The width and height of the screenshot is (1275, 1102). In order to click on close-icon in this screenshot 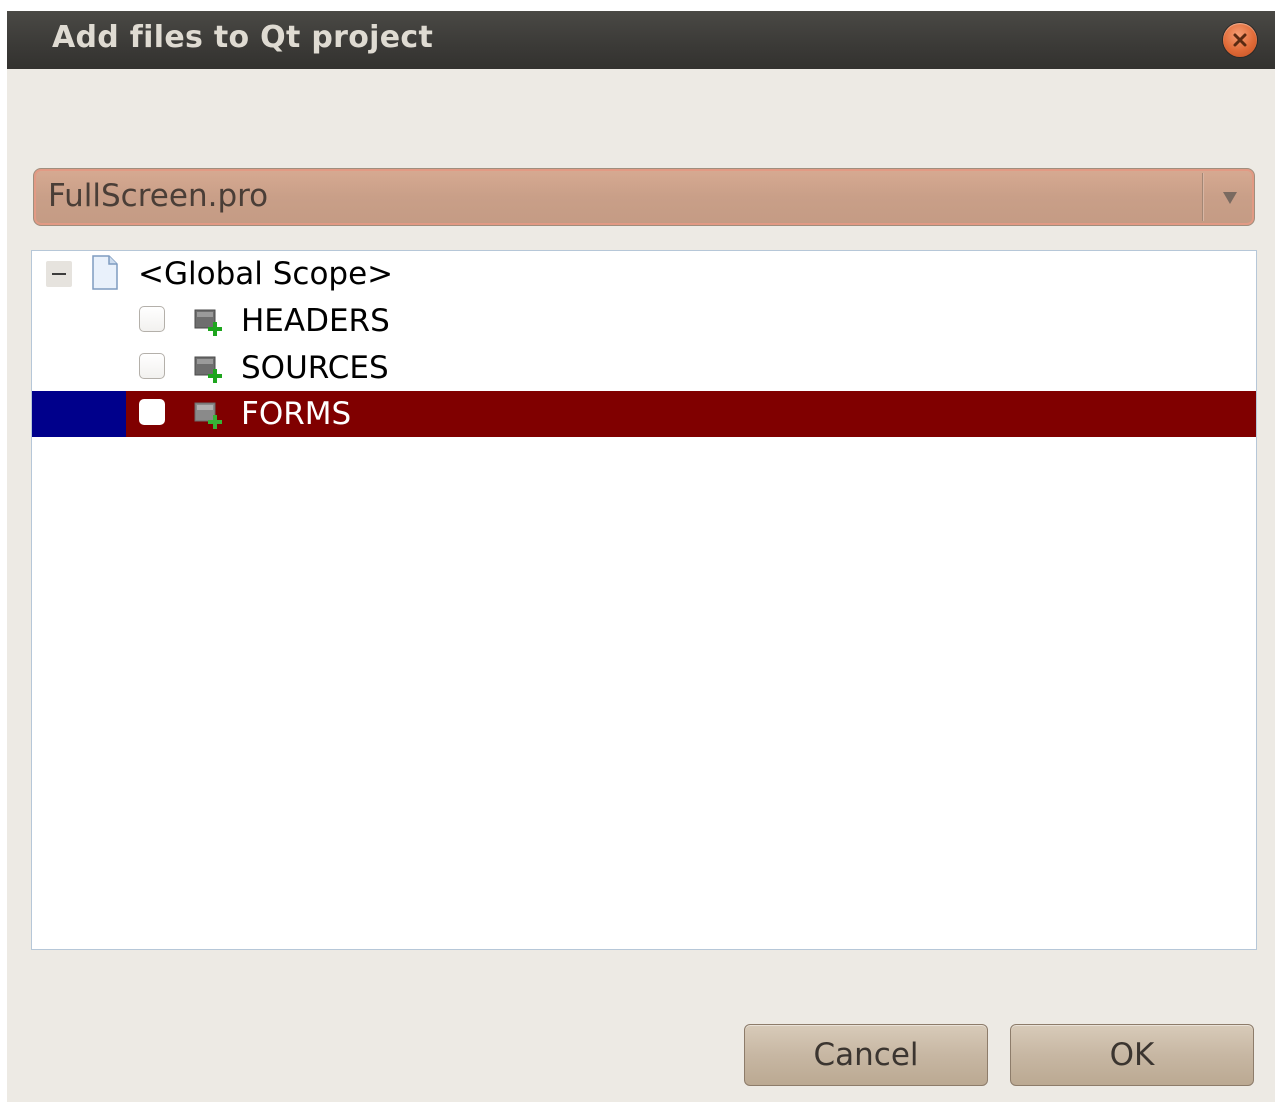, I will do `click(1240, 40)`.